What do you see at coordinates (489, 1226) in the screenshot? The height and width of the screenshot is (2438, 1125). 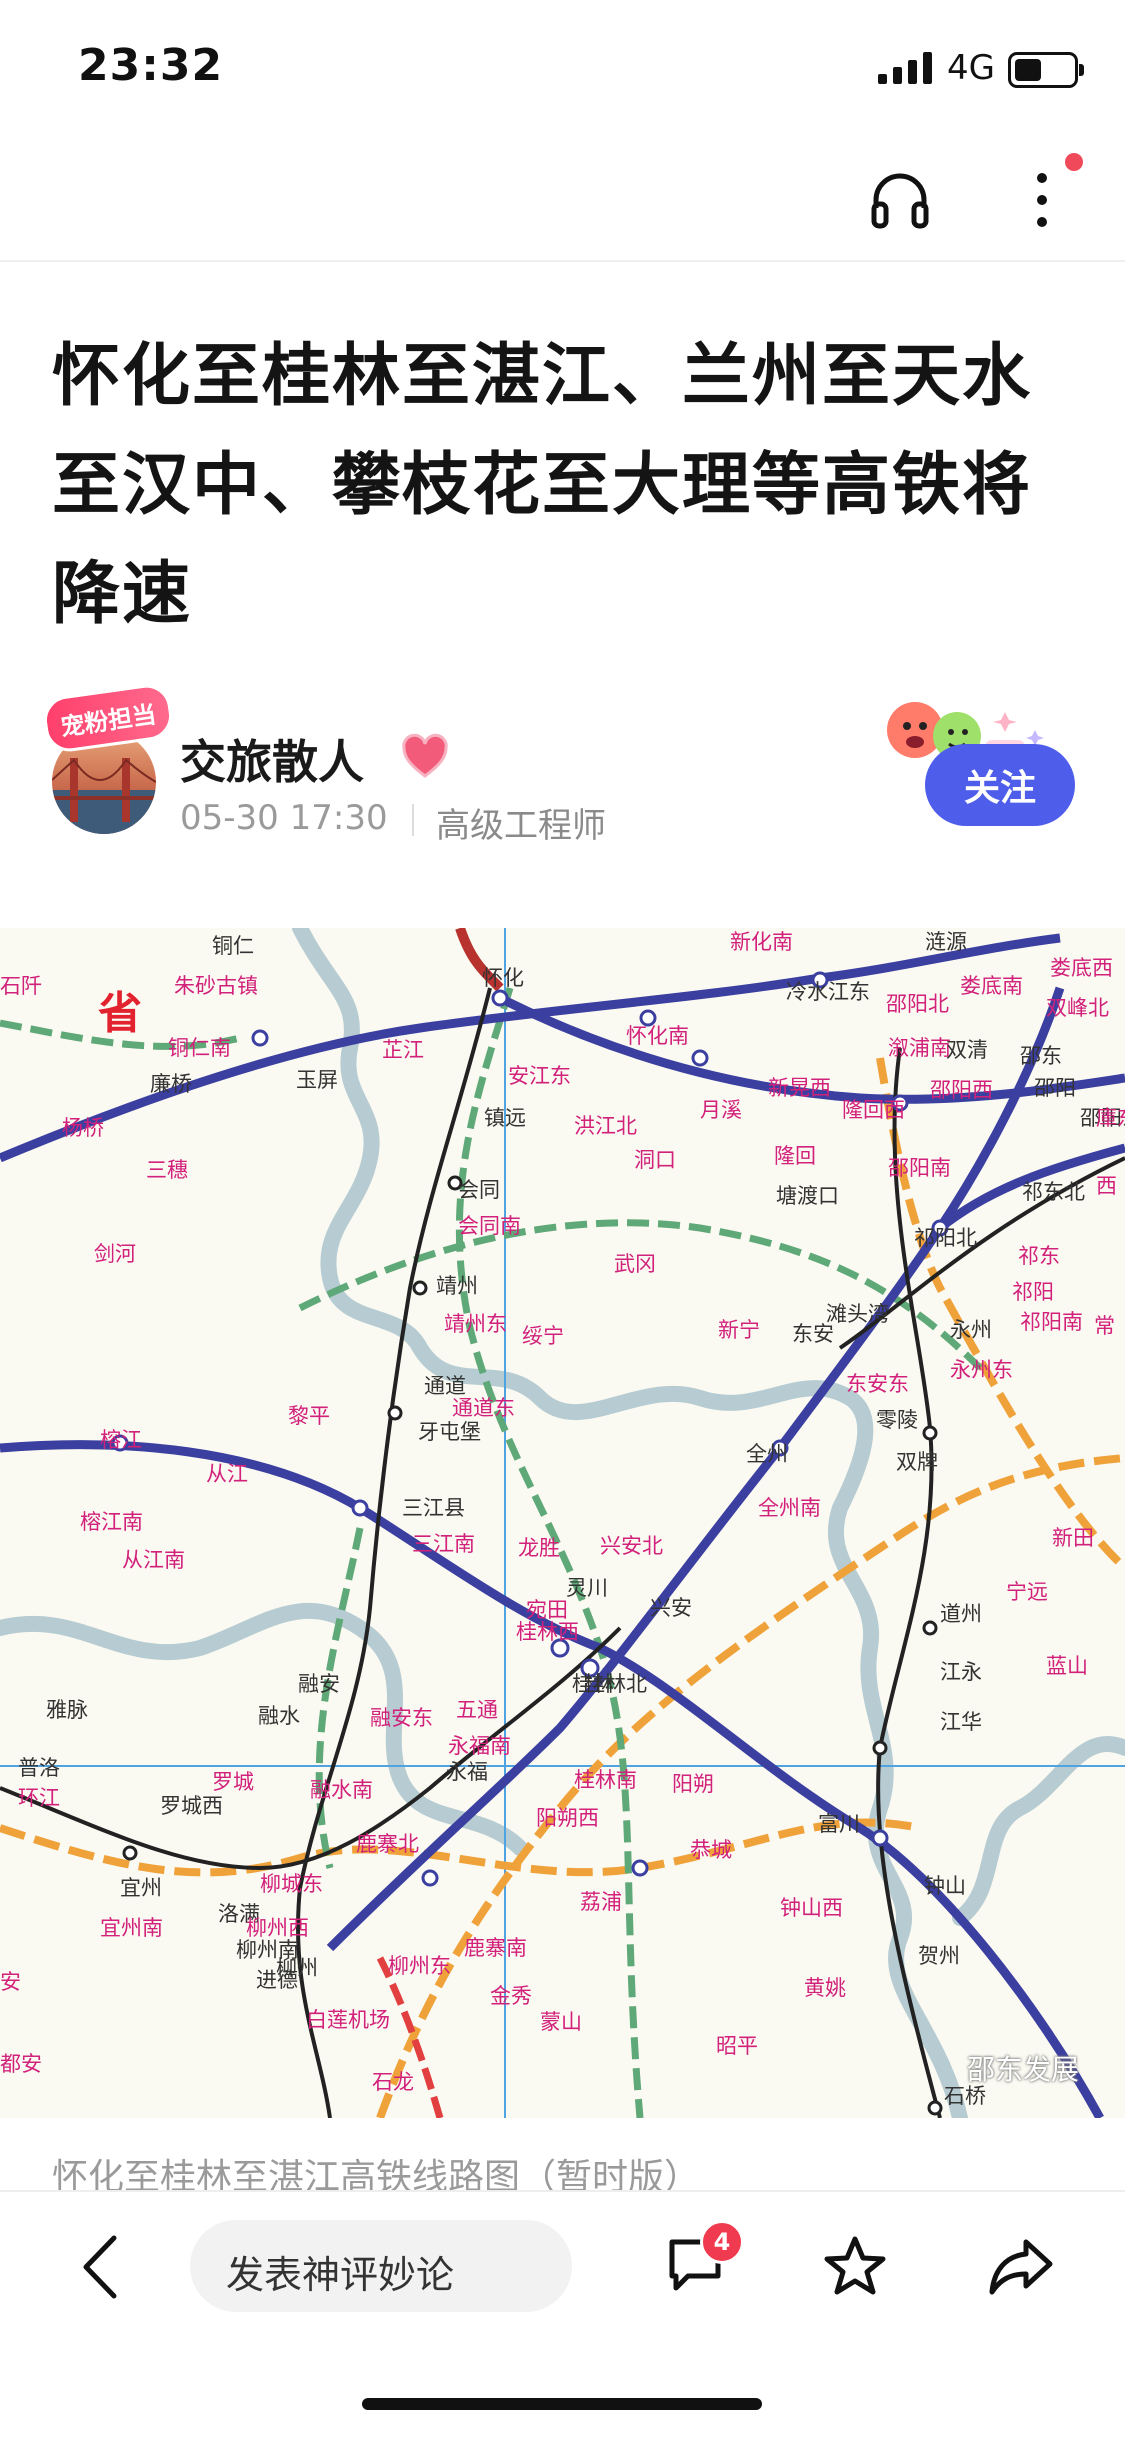 I see `map-station-label: 会同南` at bounding box center [489, 1226].